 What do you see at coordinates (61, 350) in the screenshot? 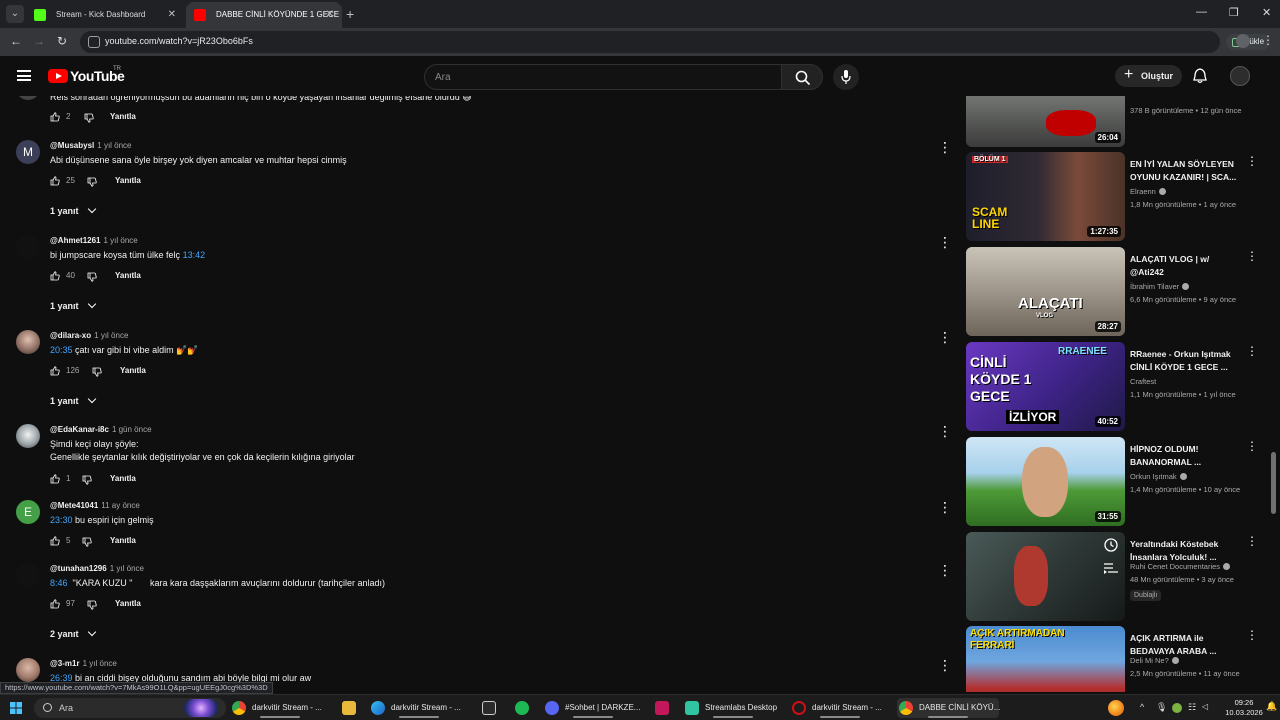
I see `timestamp-link: 20:35` at bounding box center [61, 350].